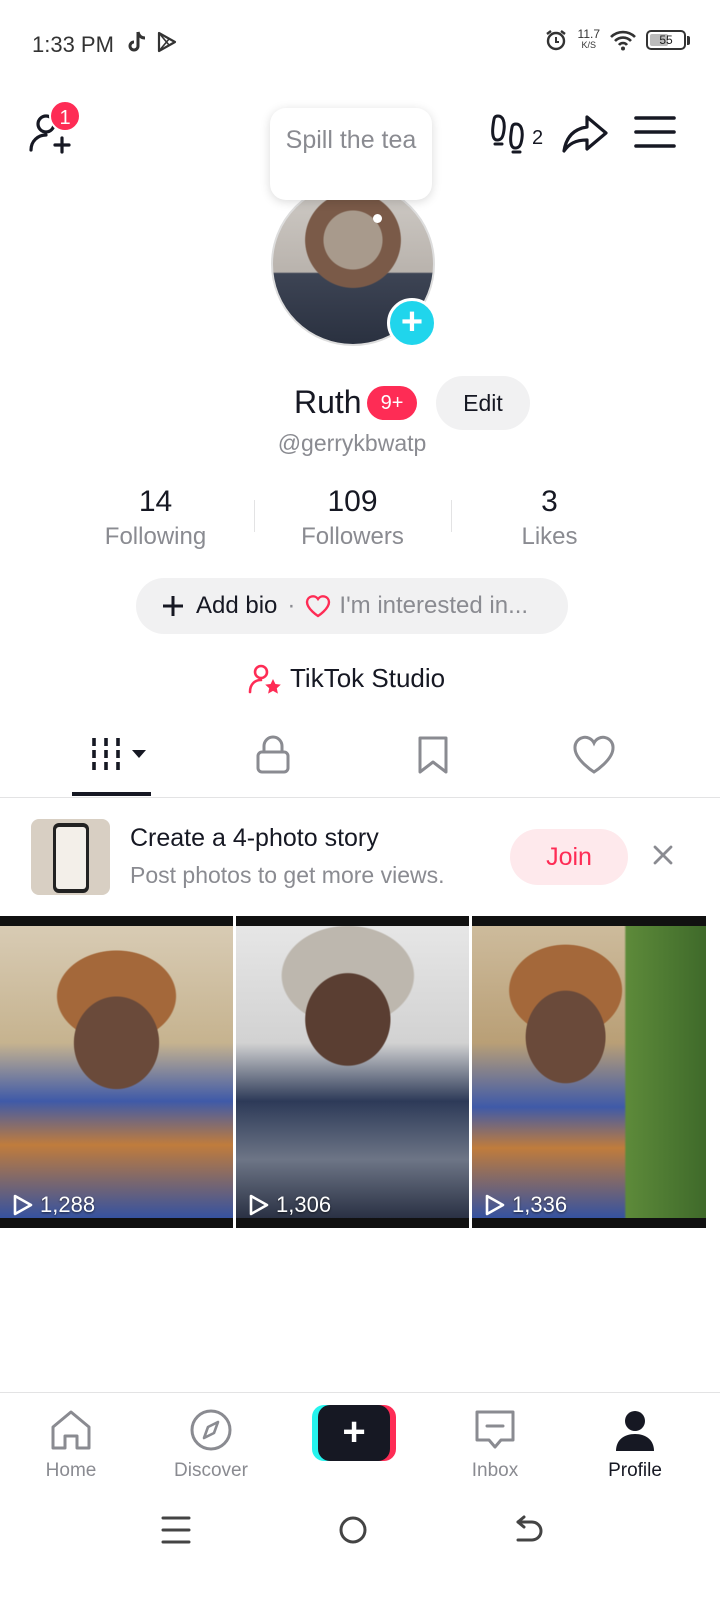 The height and width of the screenshot is (1600, 720). Describe the element at coordinates (354, 265) in the screenshot. I see `avatar-container: +` at that location.